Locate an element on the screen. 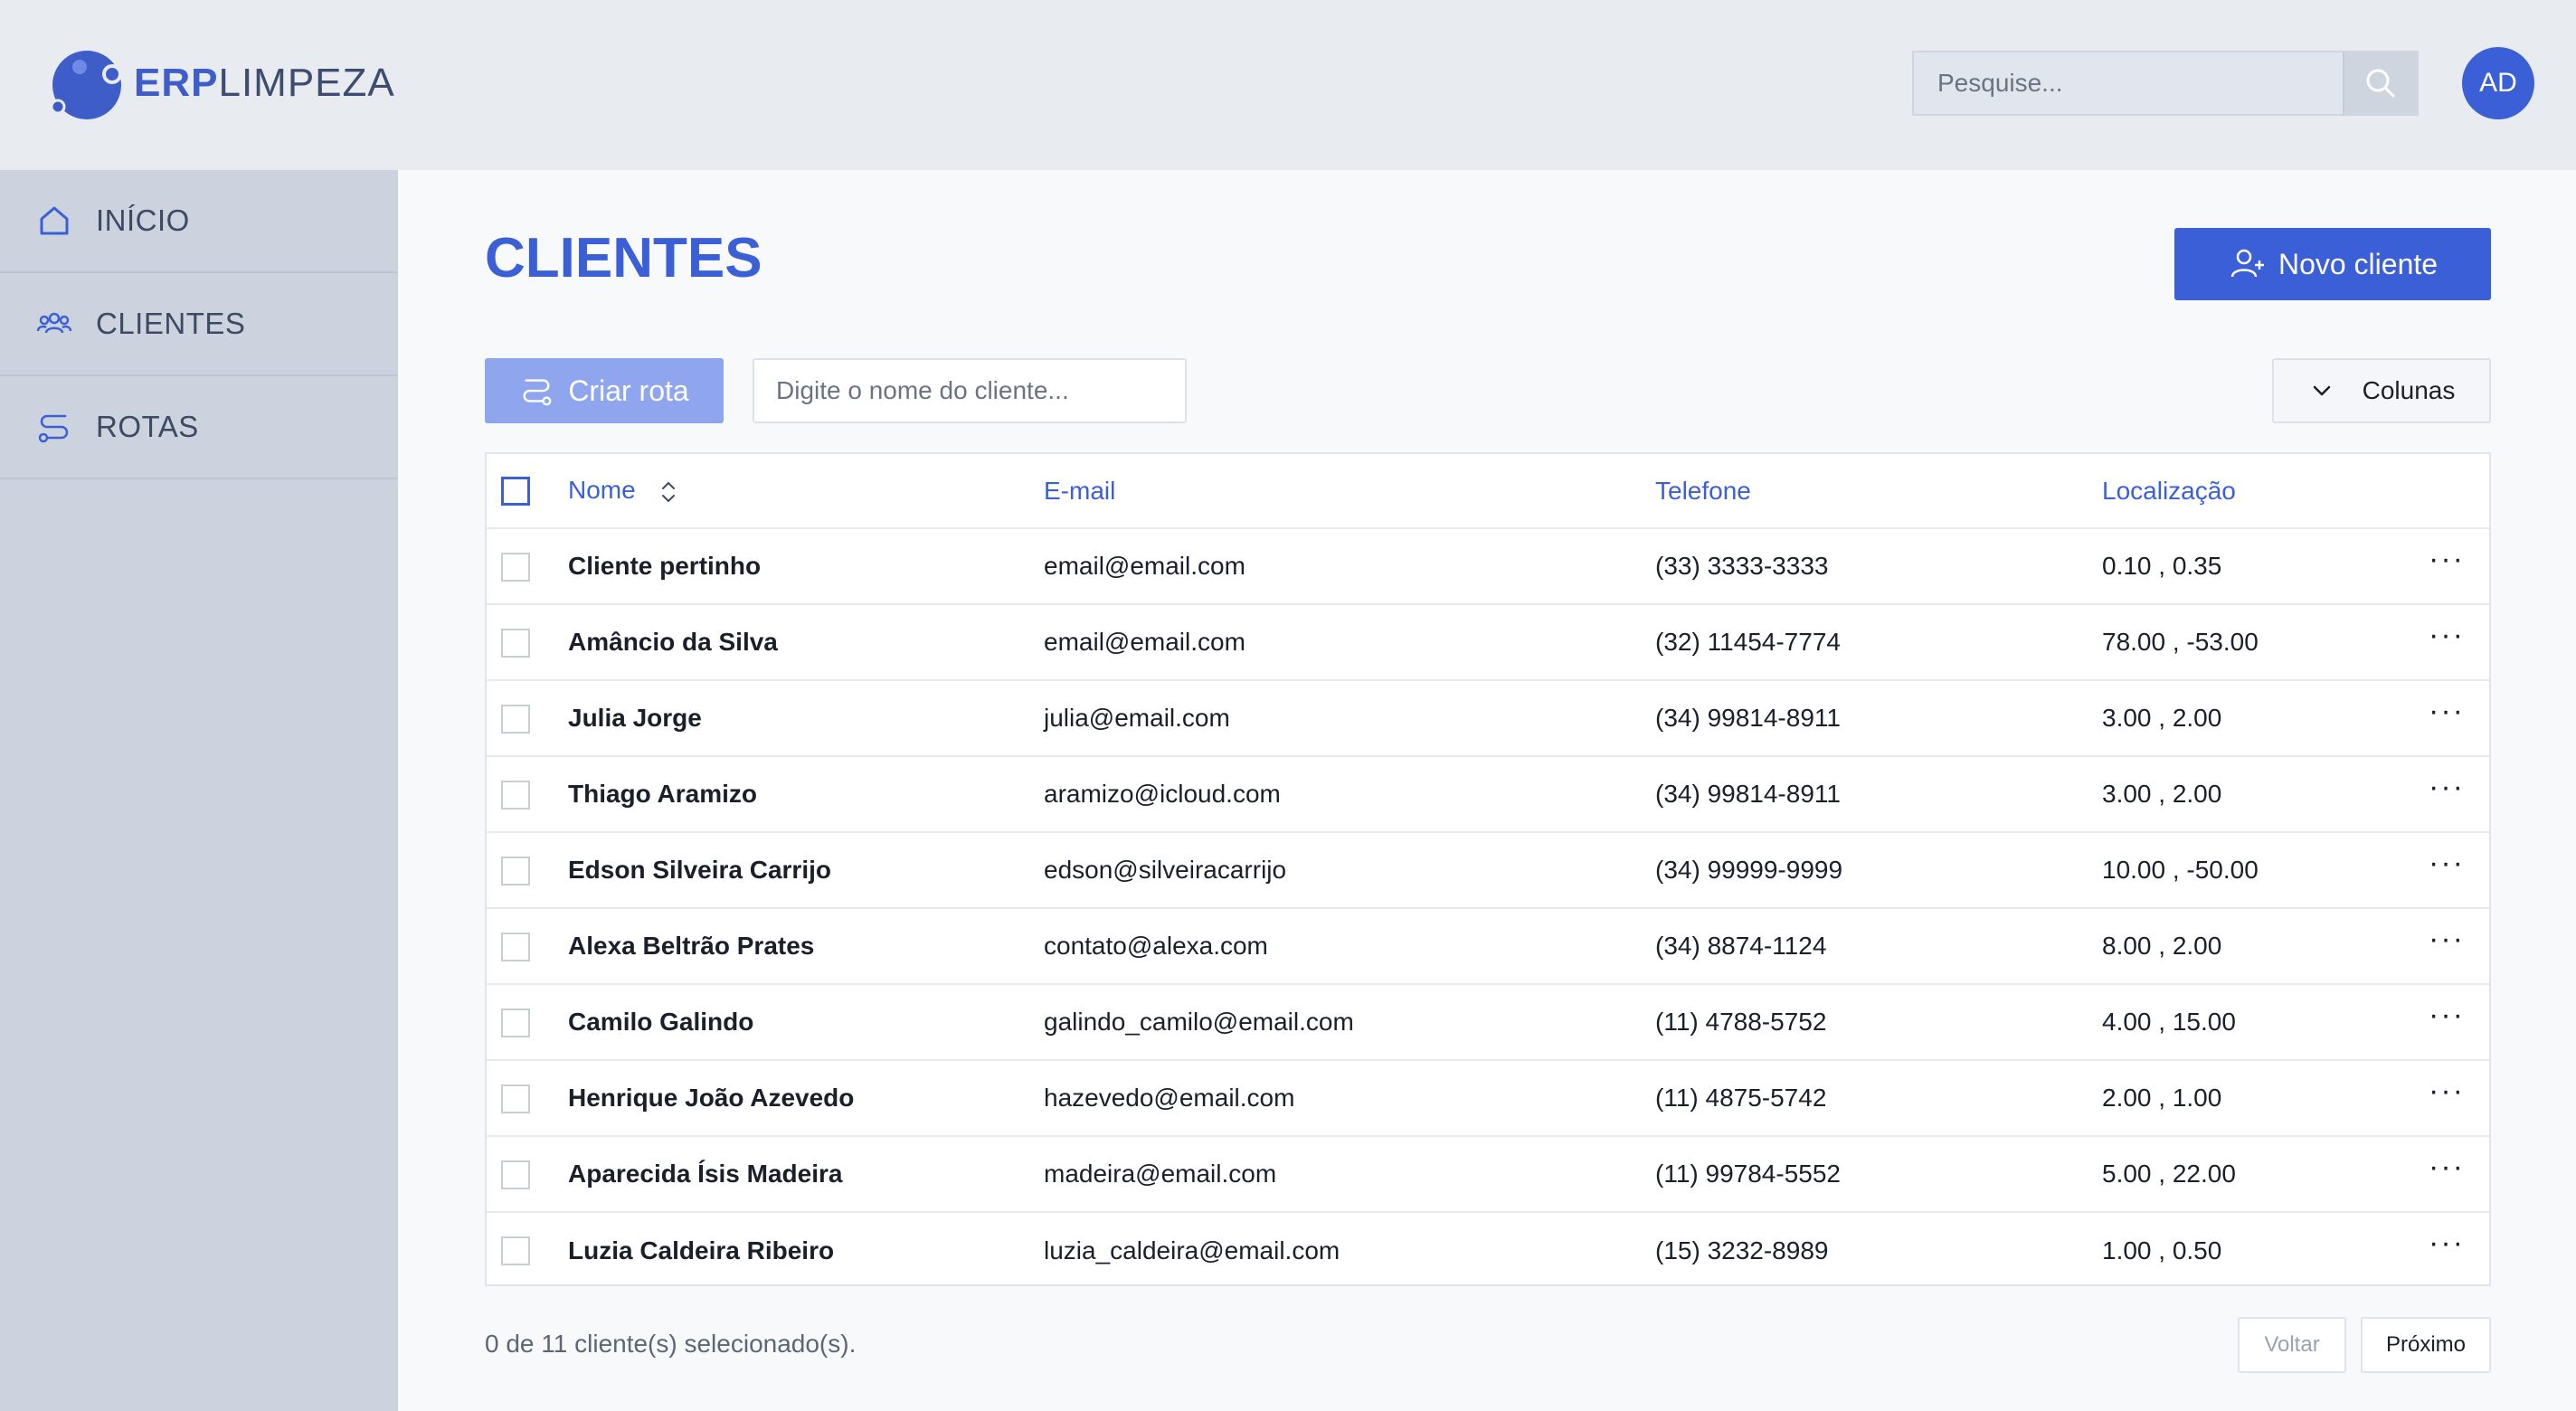 The height and width of the screenshot is (1411, 2576). user-plus-icon is located at coordinates (2247, 264).